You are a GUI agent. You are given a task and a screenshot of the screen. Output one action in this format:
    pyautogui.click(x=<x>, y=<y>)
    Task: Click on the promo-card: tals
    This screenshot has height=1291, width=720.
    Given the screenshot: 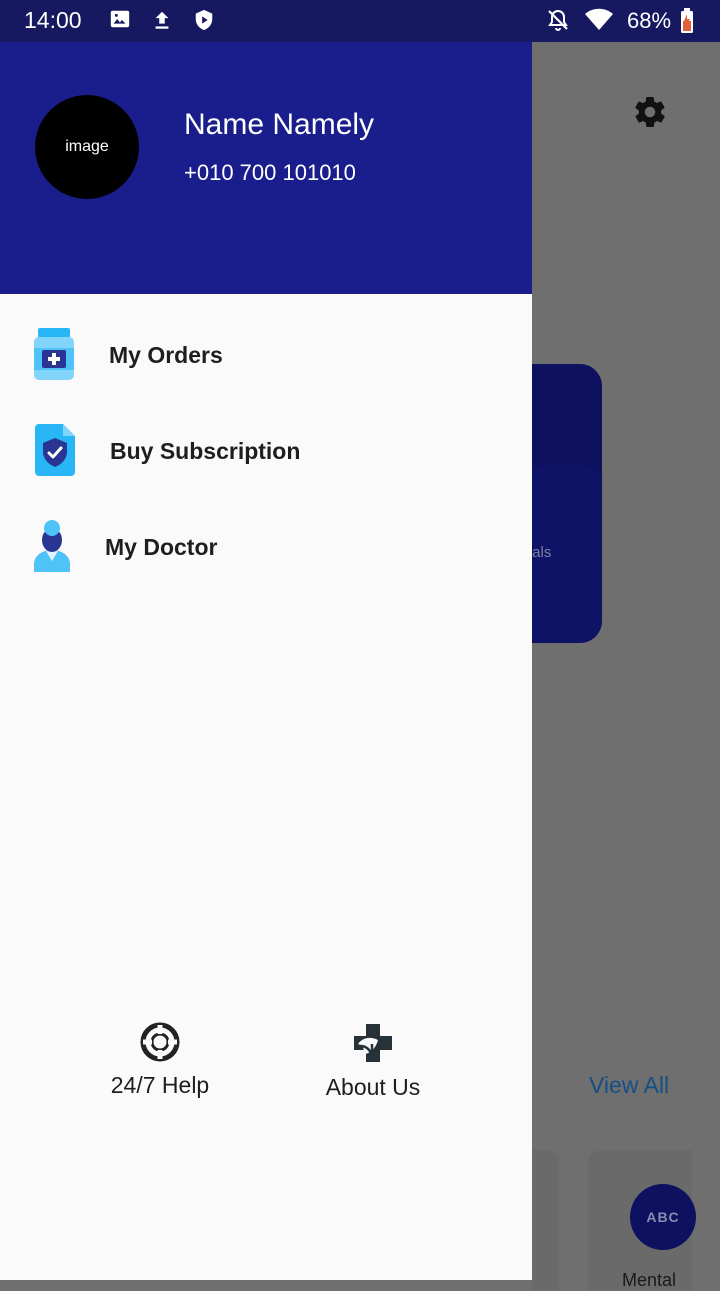 What is the action you would take?
    pyautogui.click(x=567, y=503)
    